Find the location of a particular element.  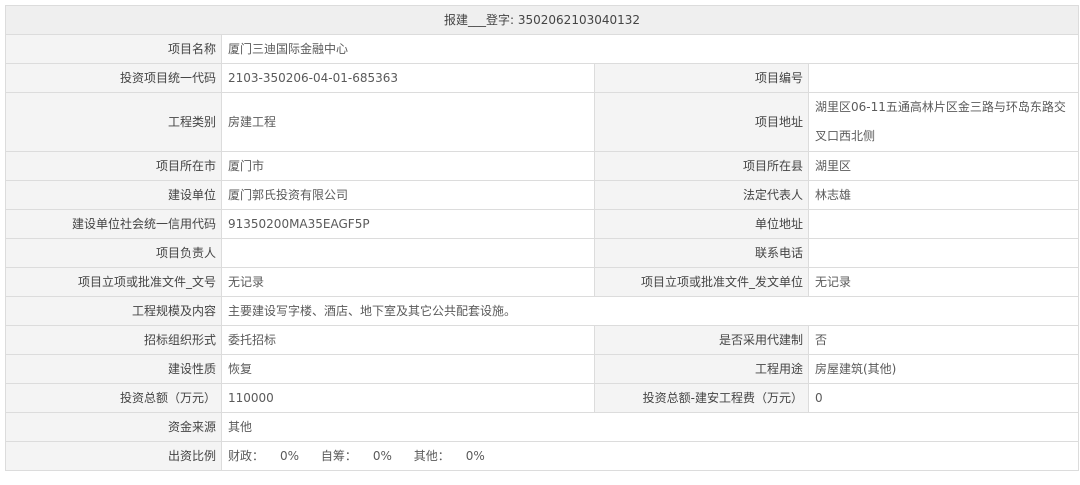

county-label: 项目所在县 is located at coordinates (701, 166).